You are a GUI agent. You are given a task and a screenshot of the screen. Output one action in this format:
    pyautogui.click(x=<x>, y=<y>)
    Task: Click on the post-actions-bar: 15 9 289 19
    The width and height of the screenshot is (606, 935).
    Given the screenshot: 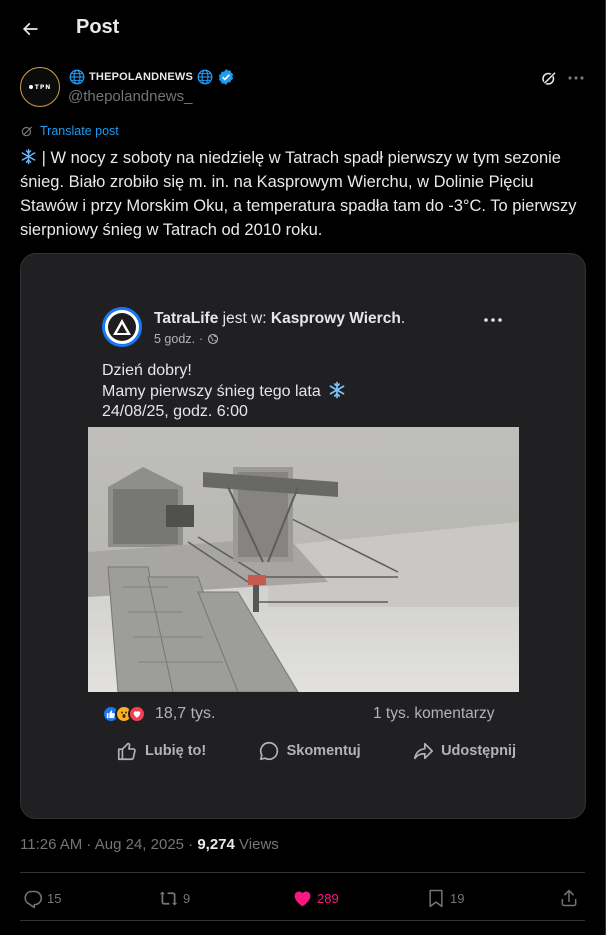 What is the action you would take?
    pyautogui.click(x=302, y=898)
    